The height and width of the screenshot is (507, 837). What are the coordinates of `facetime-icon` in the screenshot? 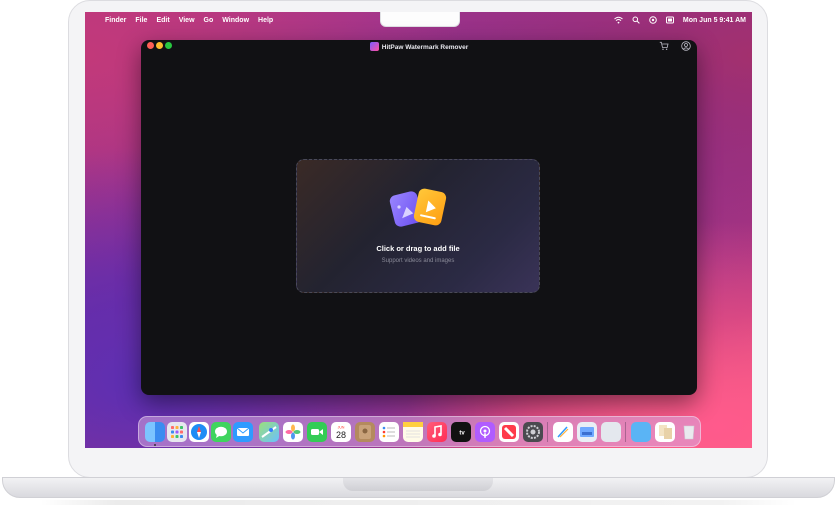 It's located at (317, 432).